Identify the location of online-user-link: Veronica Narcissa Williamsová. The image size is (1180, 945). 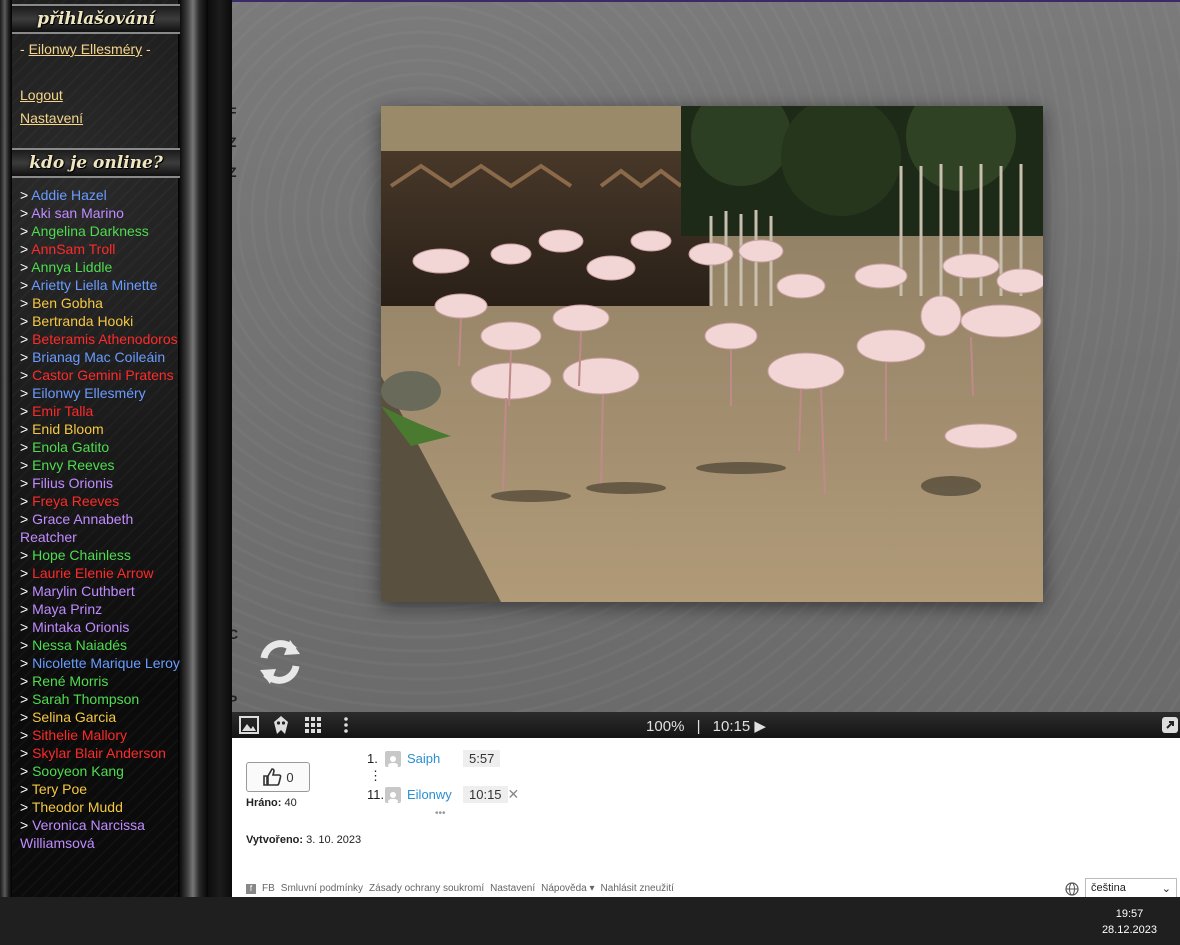
(82, 834).